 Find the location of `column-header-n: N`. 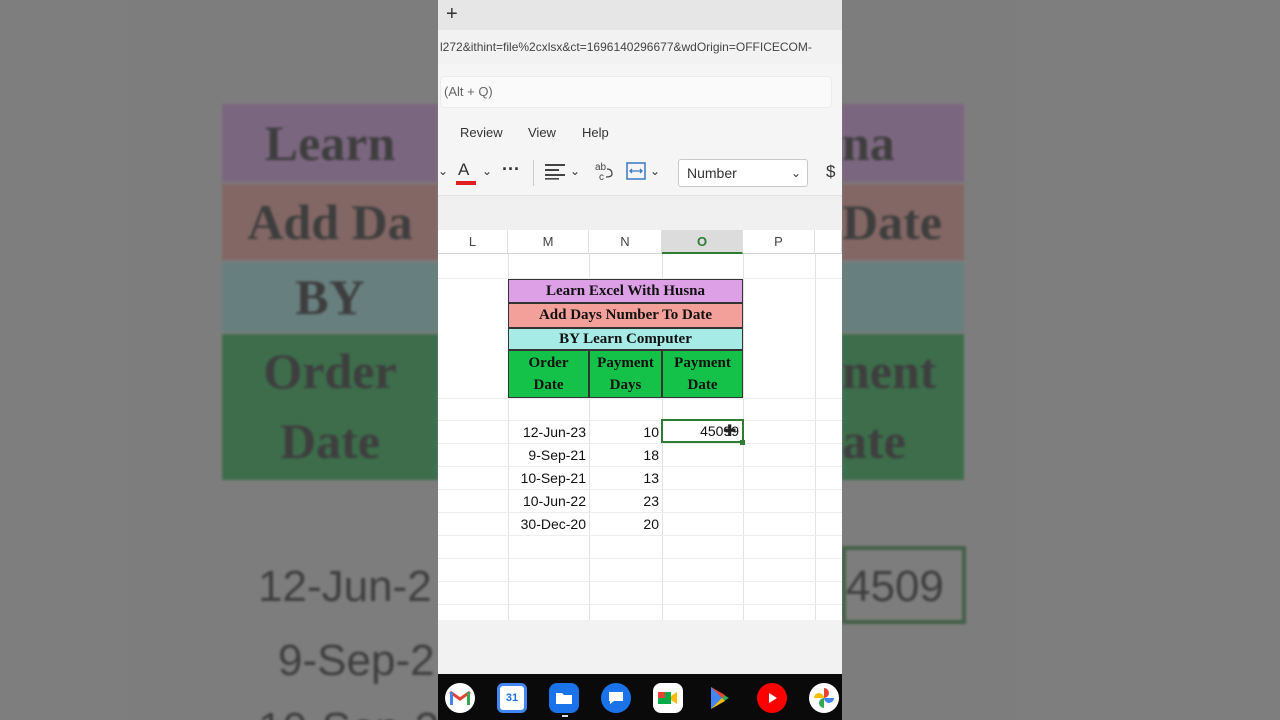

column-header-n: N is located at coordinates (625, 242).